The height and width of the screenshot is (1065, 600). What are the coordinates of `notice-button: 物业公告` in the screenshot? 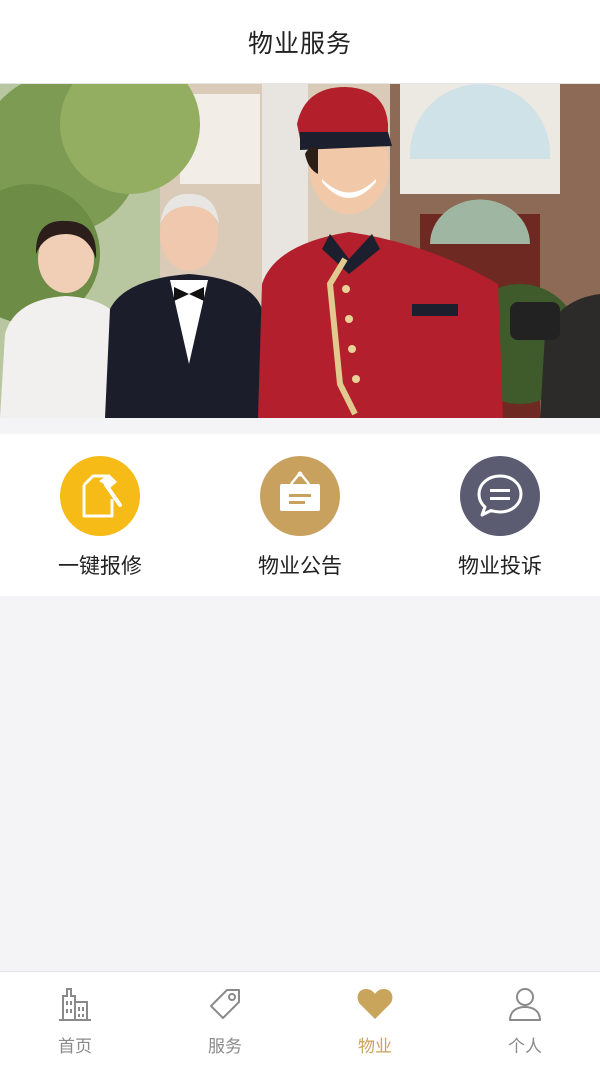 It's located at (300, 518).